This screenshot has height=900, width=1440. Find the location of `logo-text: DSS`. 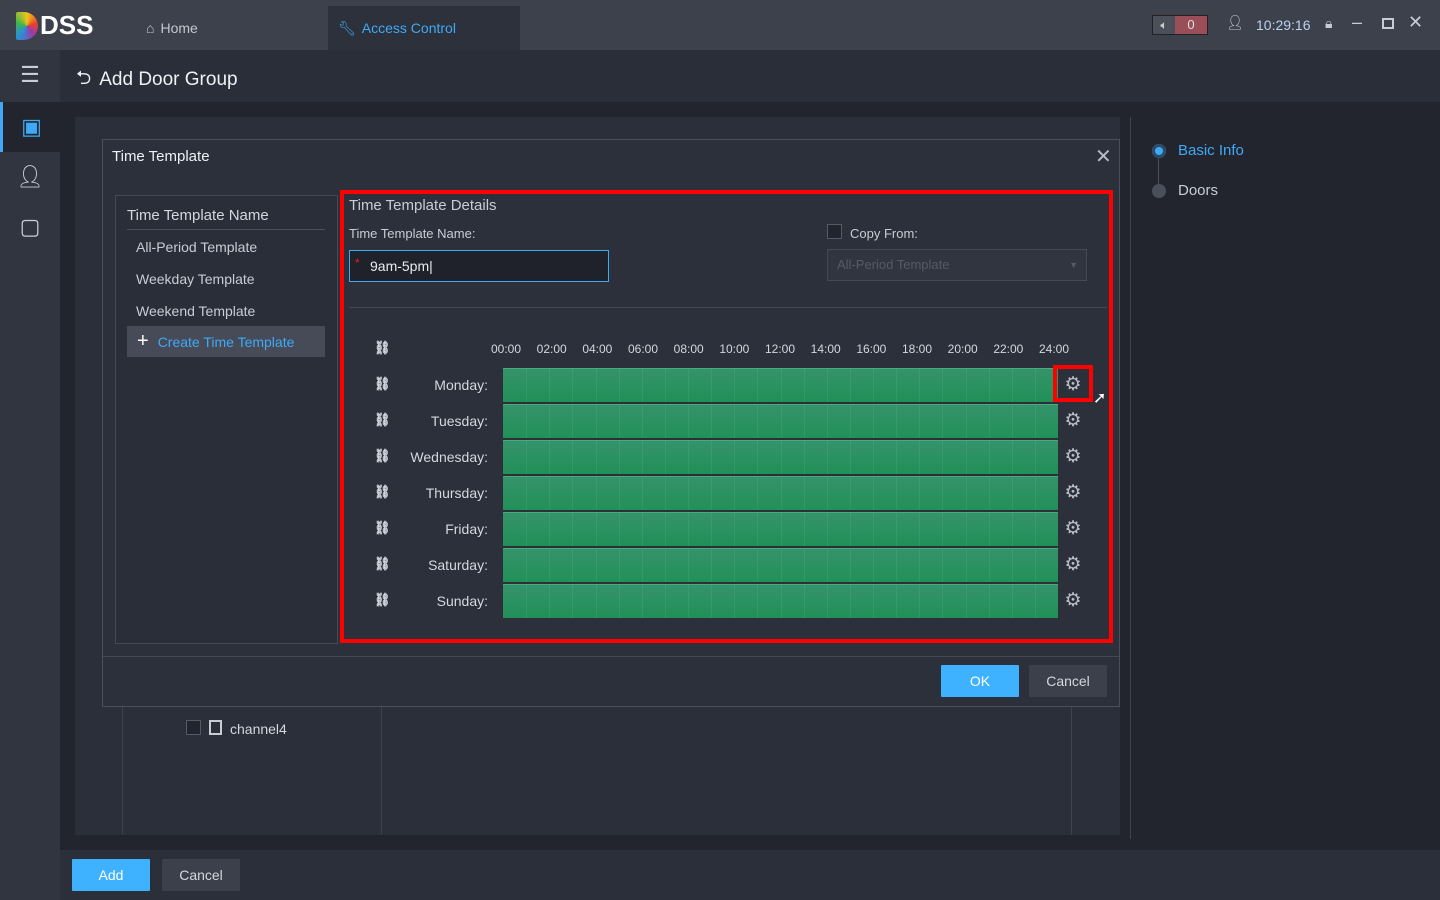

logo-text: DSS is located at coordinates (67, 25).